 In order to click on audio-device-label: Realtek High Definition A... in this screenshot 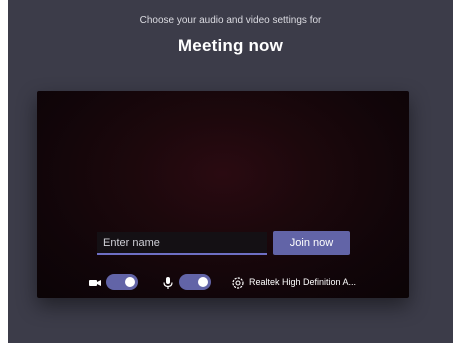, I will do `click(302, 282)`.